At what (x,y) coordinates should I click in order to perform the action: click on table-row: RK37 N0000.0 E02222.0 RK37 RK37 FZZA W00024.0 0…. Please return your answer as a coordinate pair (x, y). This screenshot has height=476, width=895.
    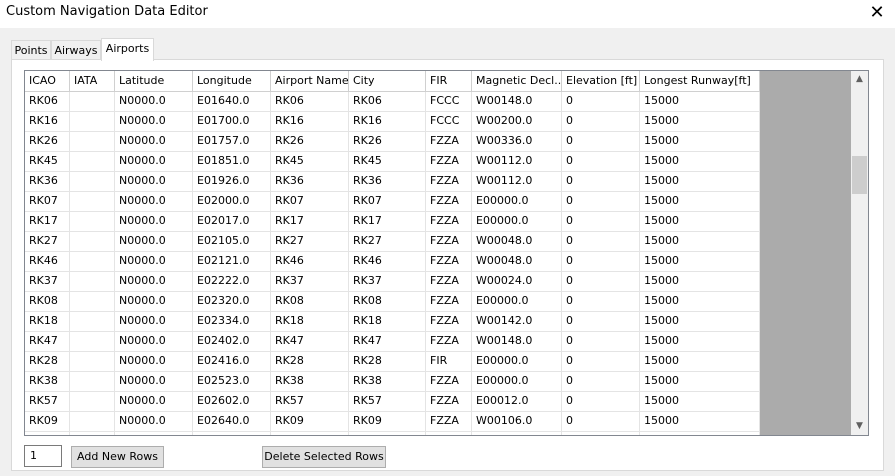
    Looking at the image, I should click on (392, 282).